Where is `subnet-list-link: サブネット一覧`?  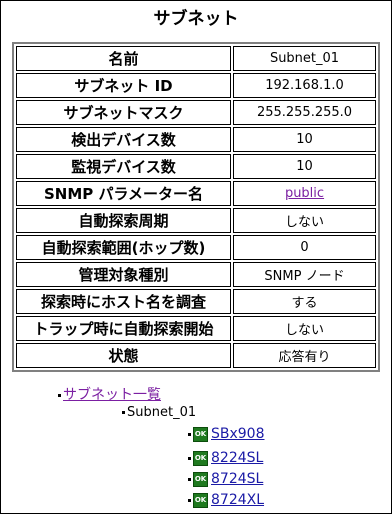
subnet-list-link: サブネット一覧 is located at coordinates (112, 395).